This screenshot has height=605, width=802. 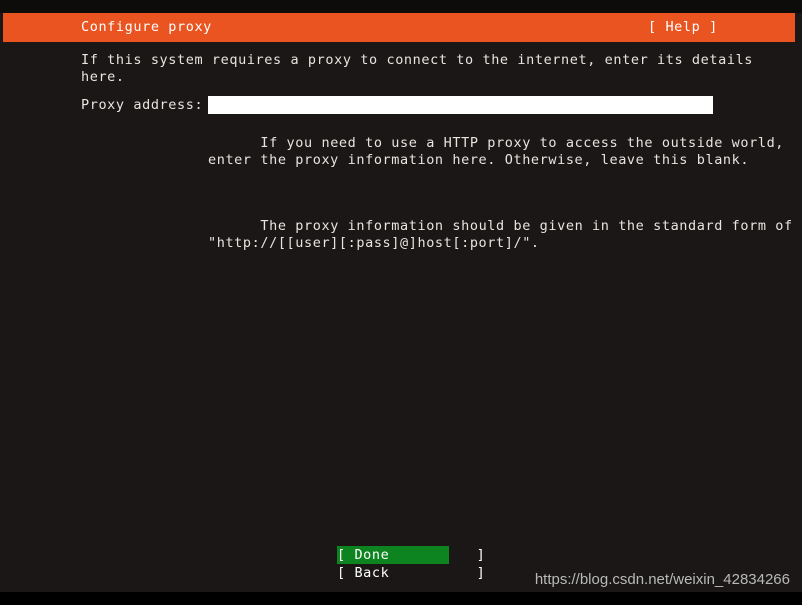 What do you see at coordinates (142, 105) in the screenshot?
I see `proxy-address-label: Proxy address:` at bounding box center [142, 105].